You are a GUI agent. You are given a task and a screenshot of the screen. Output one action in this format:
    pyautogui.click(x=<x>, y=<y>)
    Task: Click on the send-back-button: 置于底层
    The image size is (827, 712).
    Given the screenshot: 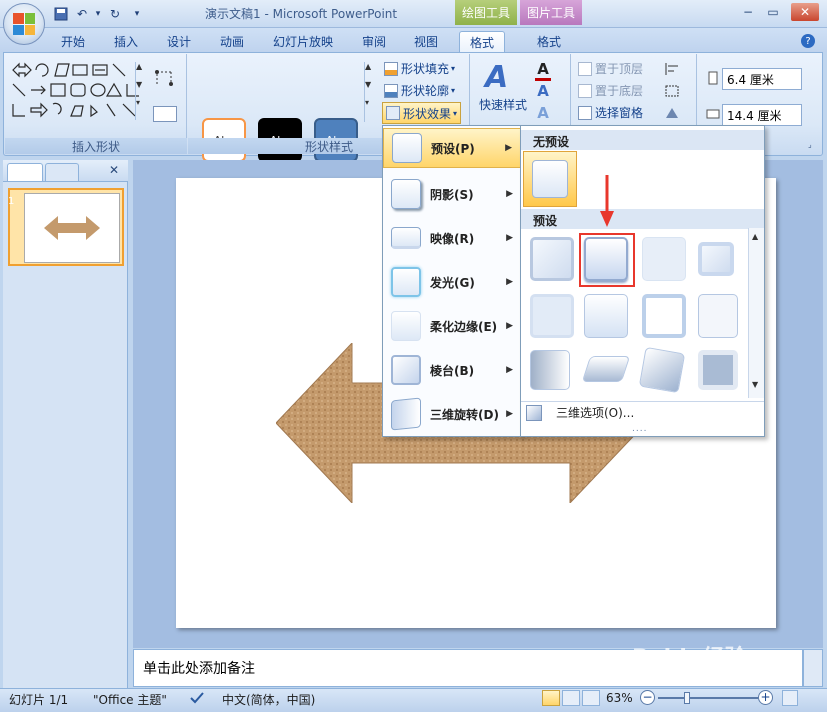 What is the action you would take?
    pyautogui.click(x=610, y=90)
    